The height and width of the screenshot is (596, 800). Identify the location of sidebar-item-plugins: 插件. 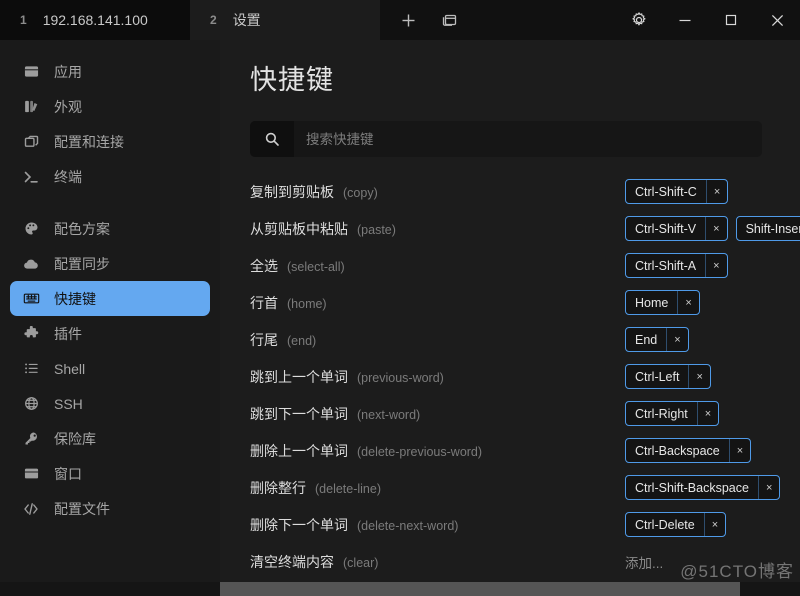
(110, 333).